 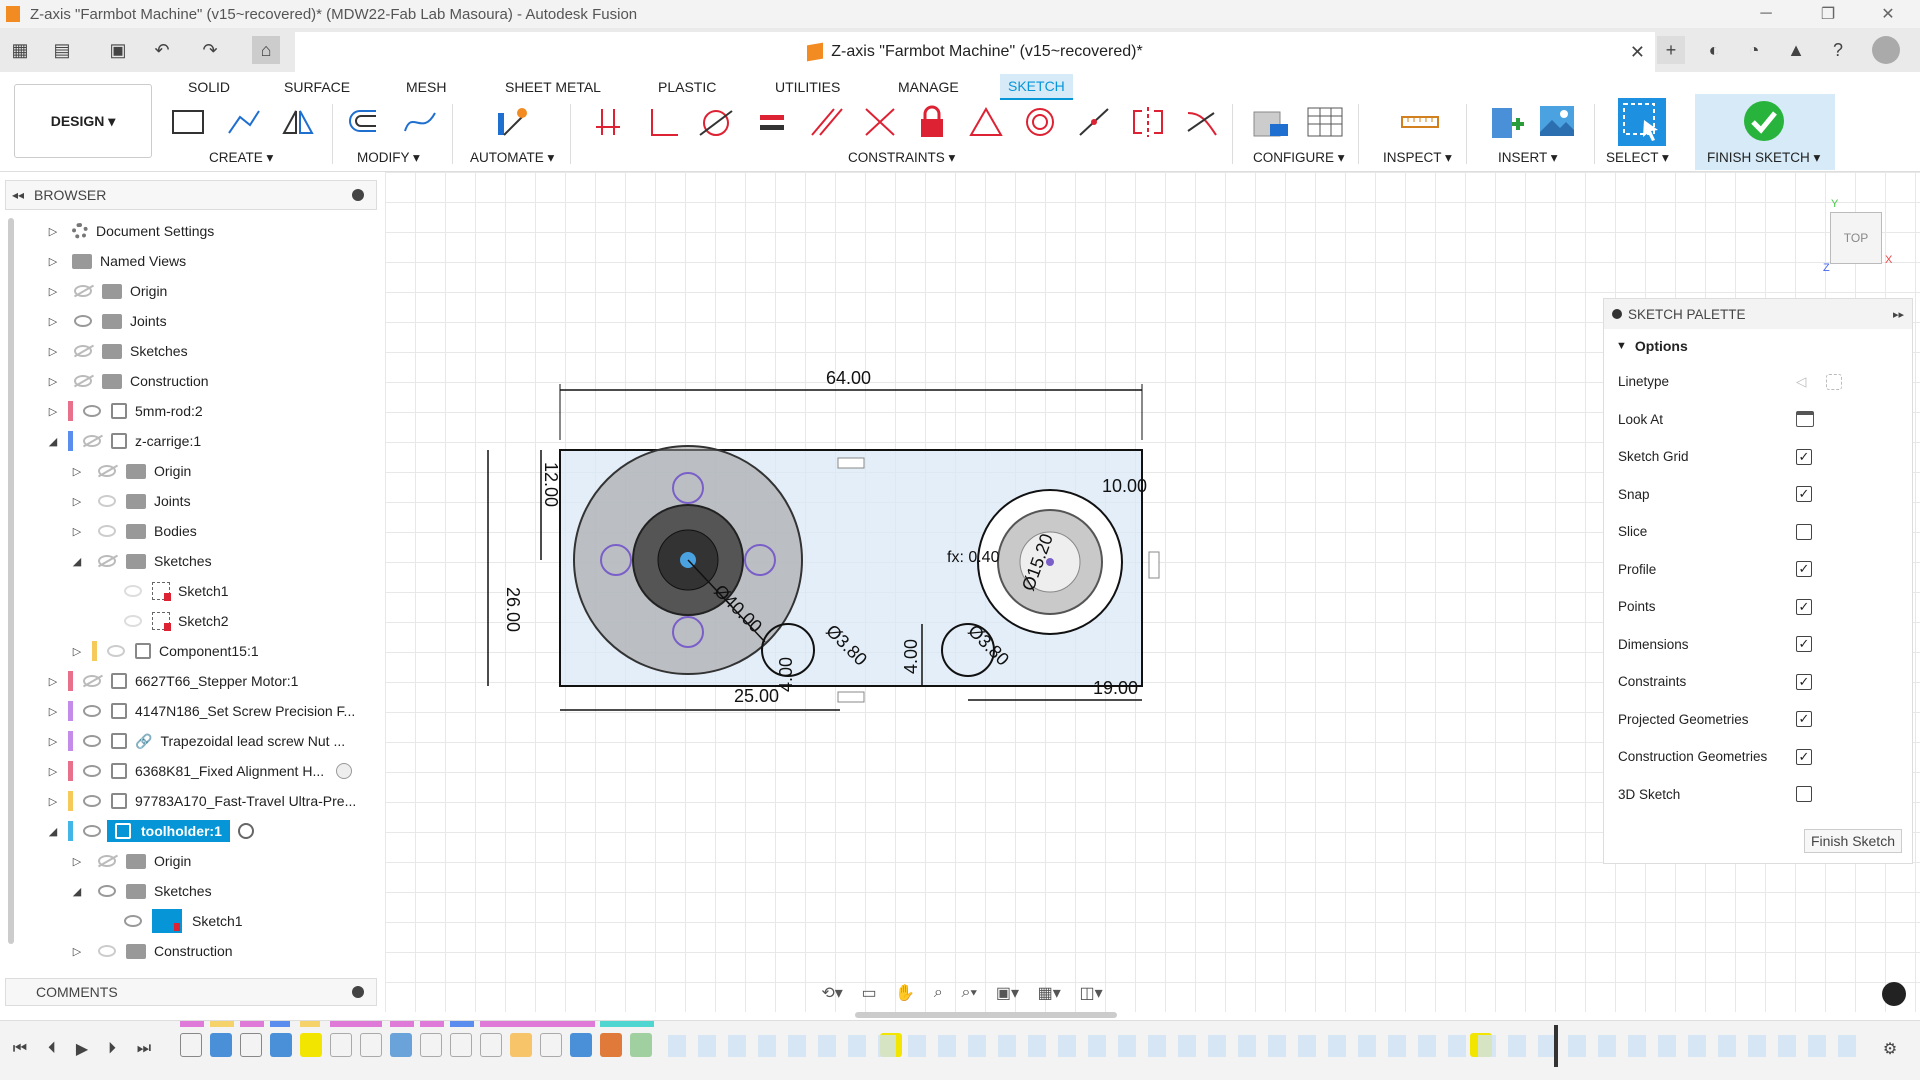 What do you see at coordinates (1506, 122) in the screenshot?
I see `insert-derive-icon` at bounding box center [1506, 122].